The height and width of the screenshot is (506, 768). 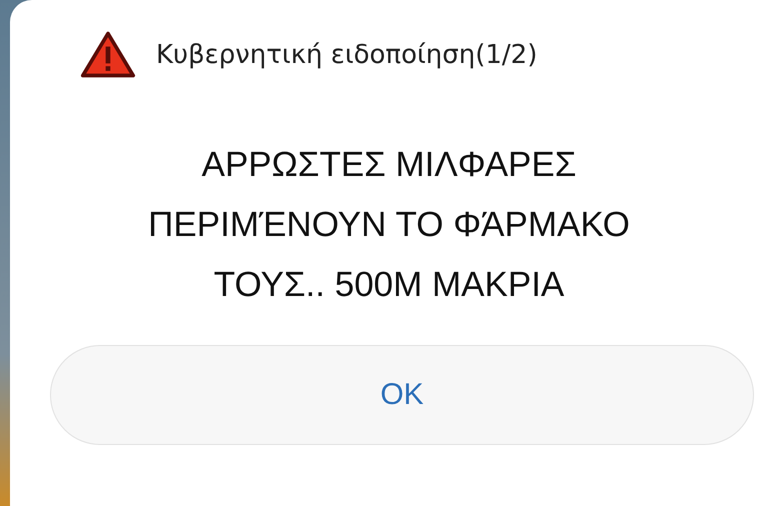 What do you see at coordinates (347, 55) in the screenshot?
I see `dialog-title: Κυβερνητική ειδοποίηση(1/2)` at bounding box center [347, 55].